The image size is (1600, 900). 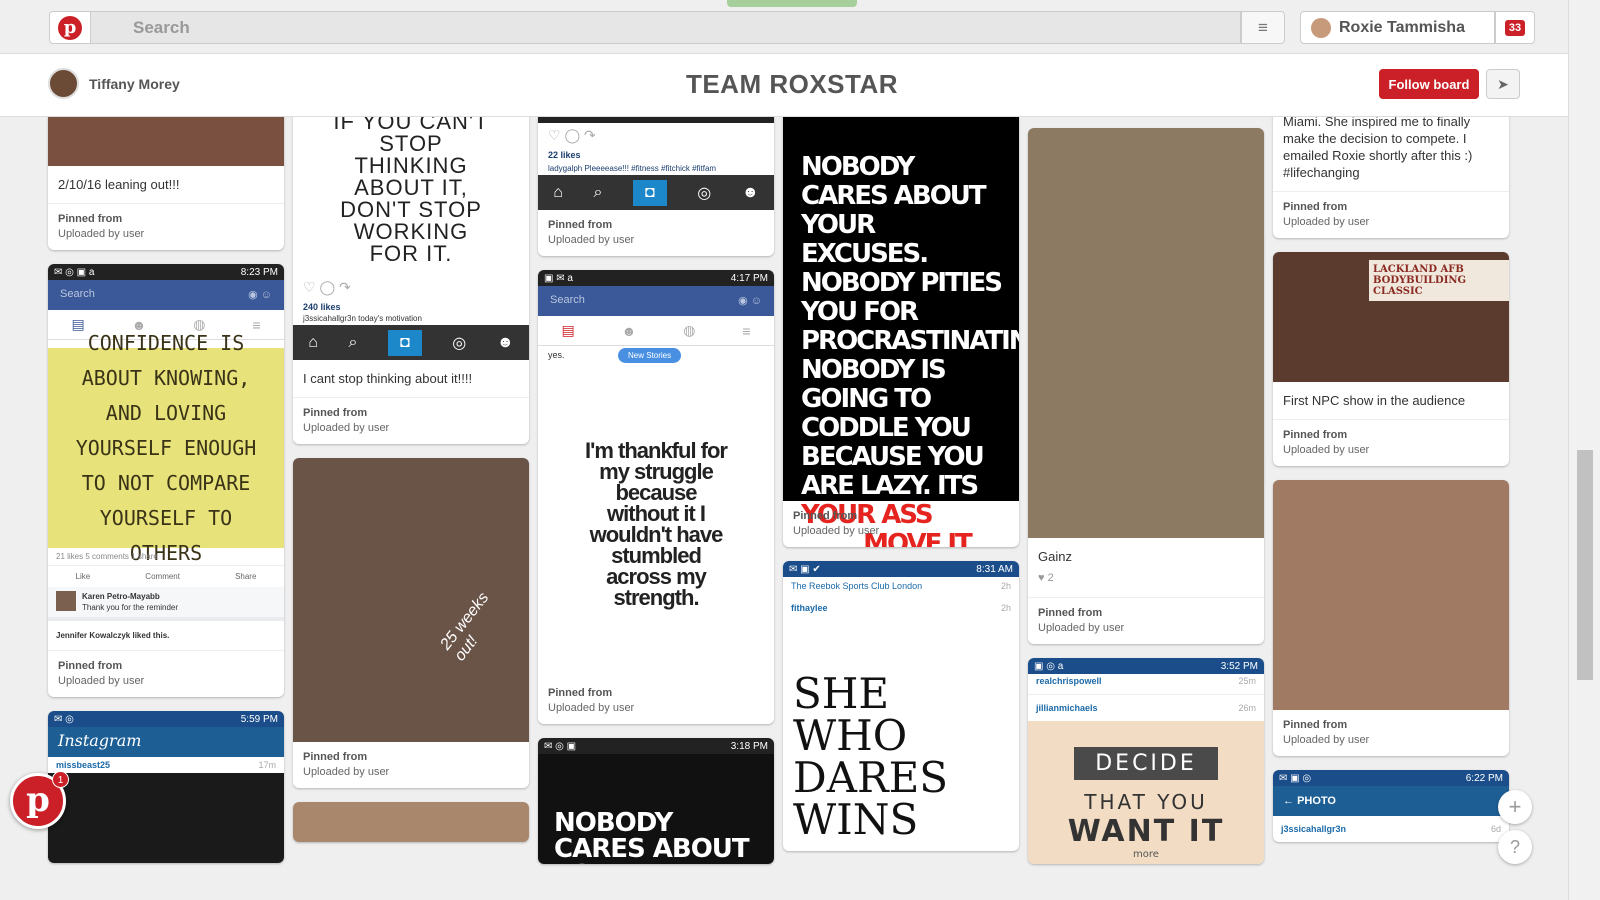 I want to click on menu-button: ≡, so click(x=1263, y=27).